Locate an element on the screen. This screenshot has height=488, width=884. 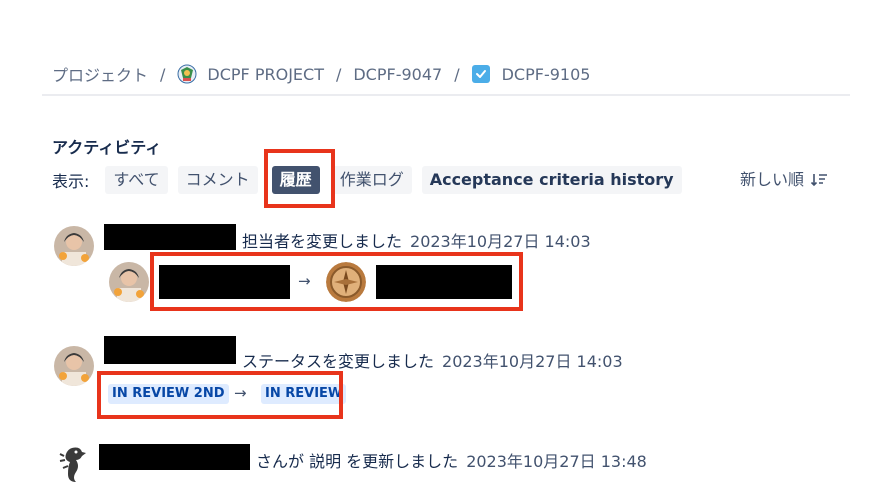
breadcrumb-projects-link: プロジェクト is located at coordinates (100, 74).